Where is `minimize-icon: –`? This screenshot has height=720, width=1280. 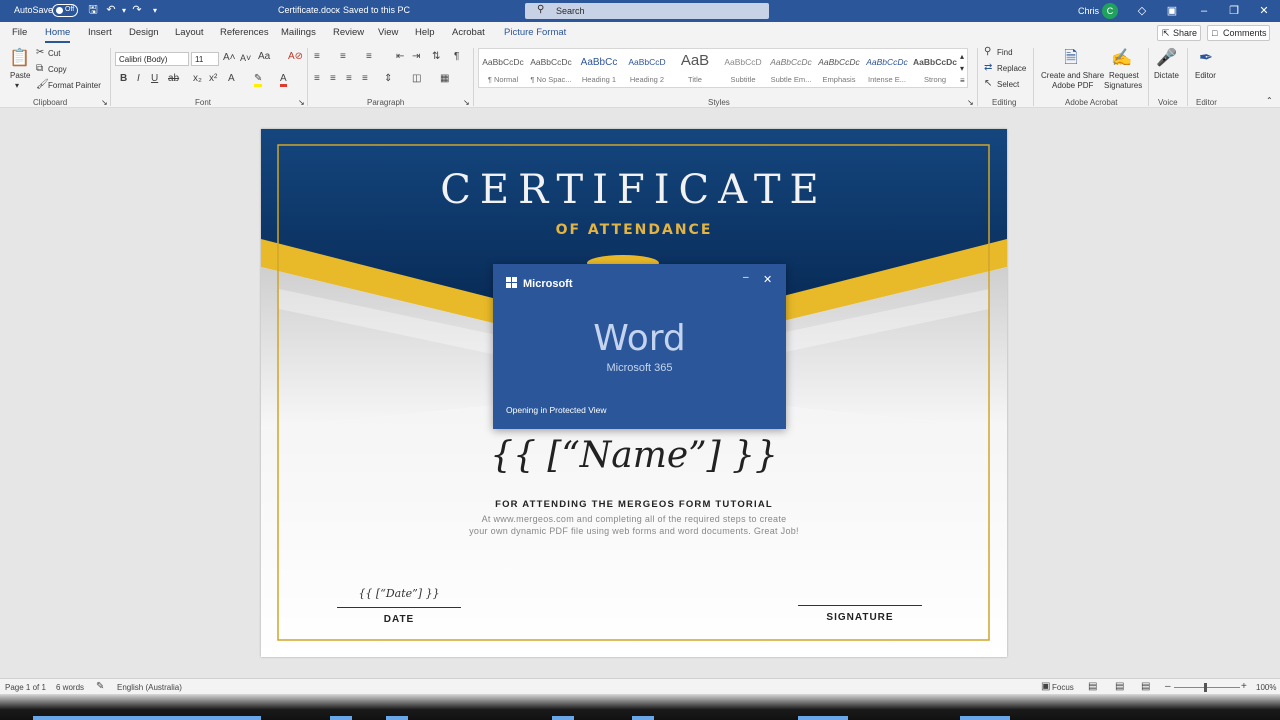
minimize-icon: – is located at coordinates (1204, 11).